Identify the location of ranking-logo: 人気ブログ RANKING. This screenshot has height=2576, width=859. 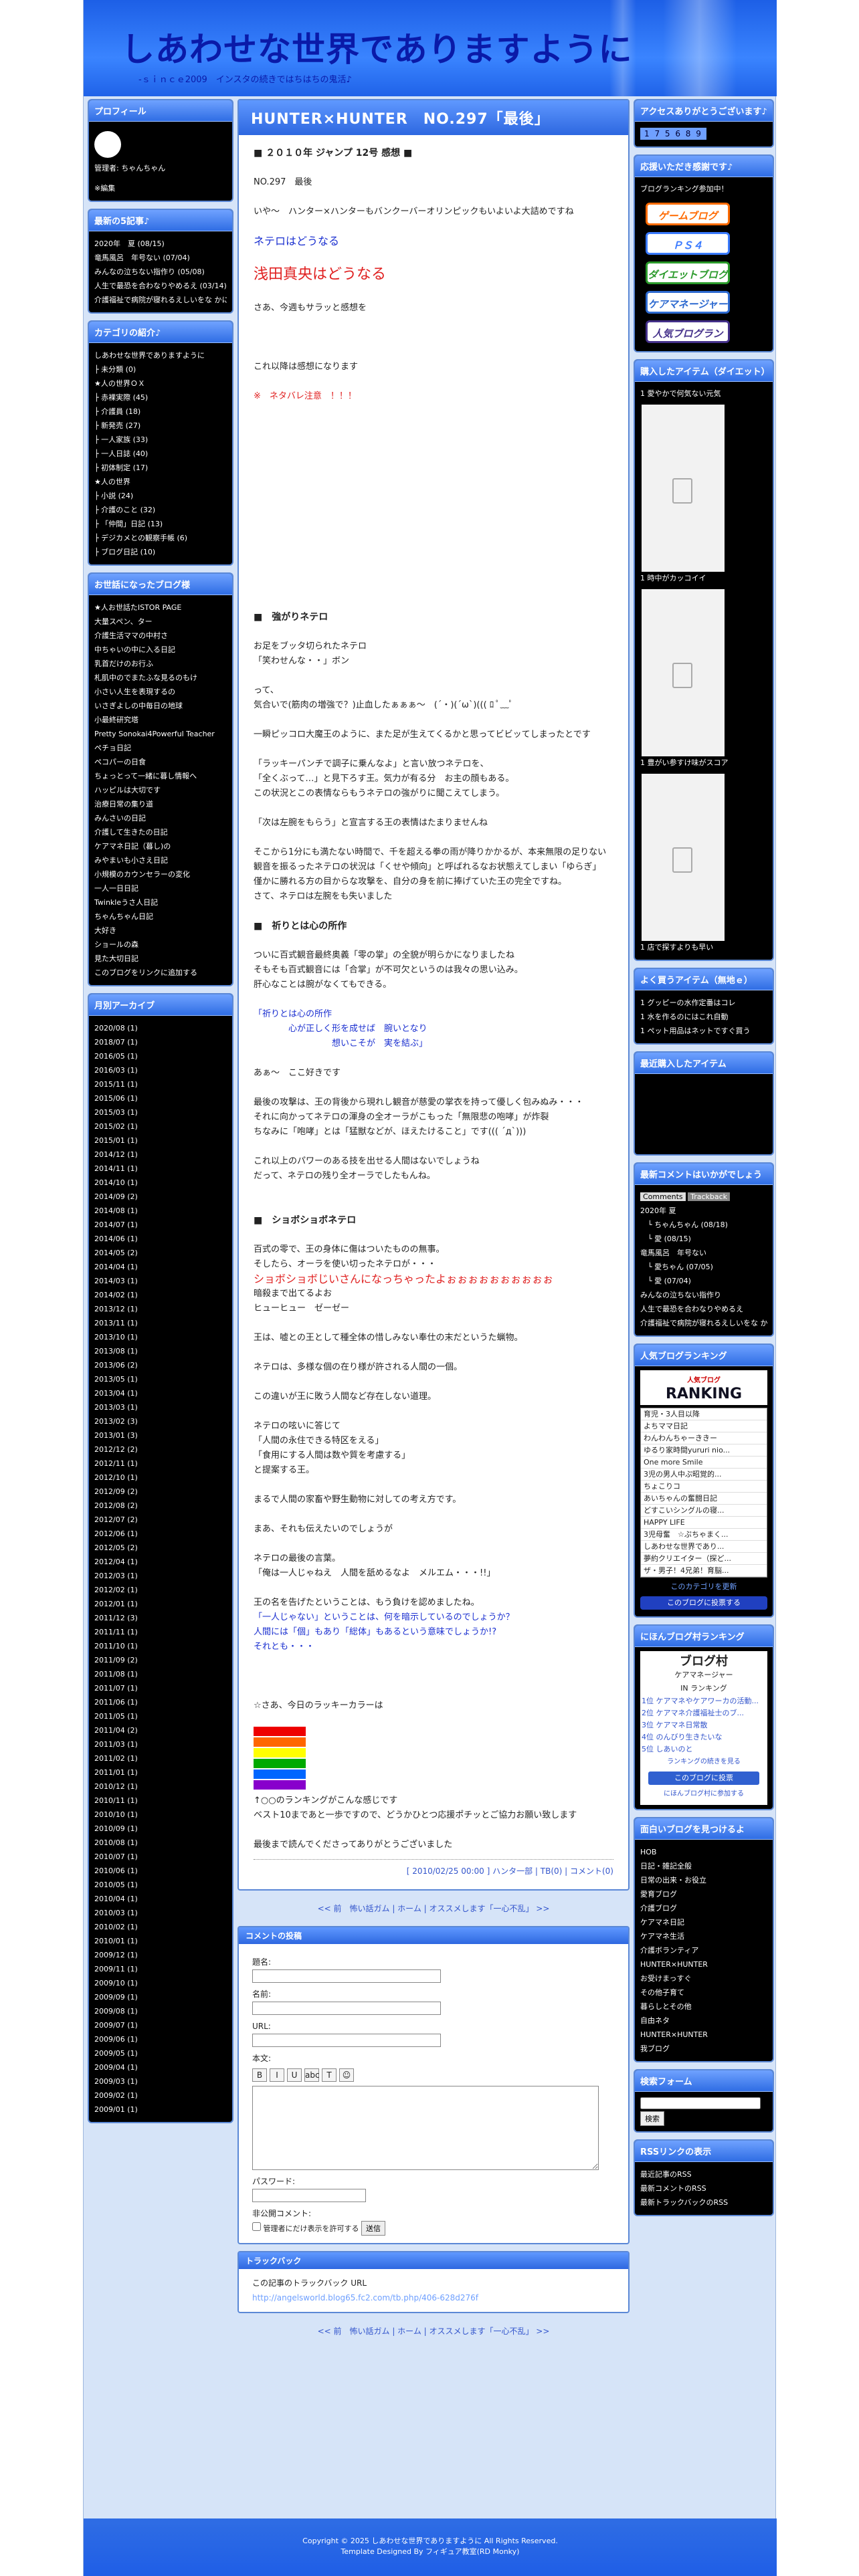
(703, 1388).